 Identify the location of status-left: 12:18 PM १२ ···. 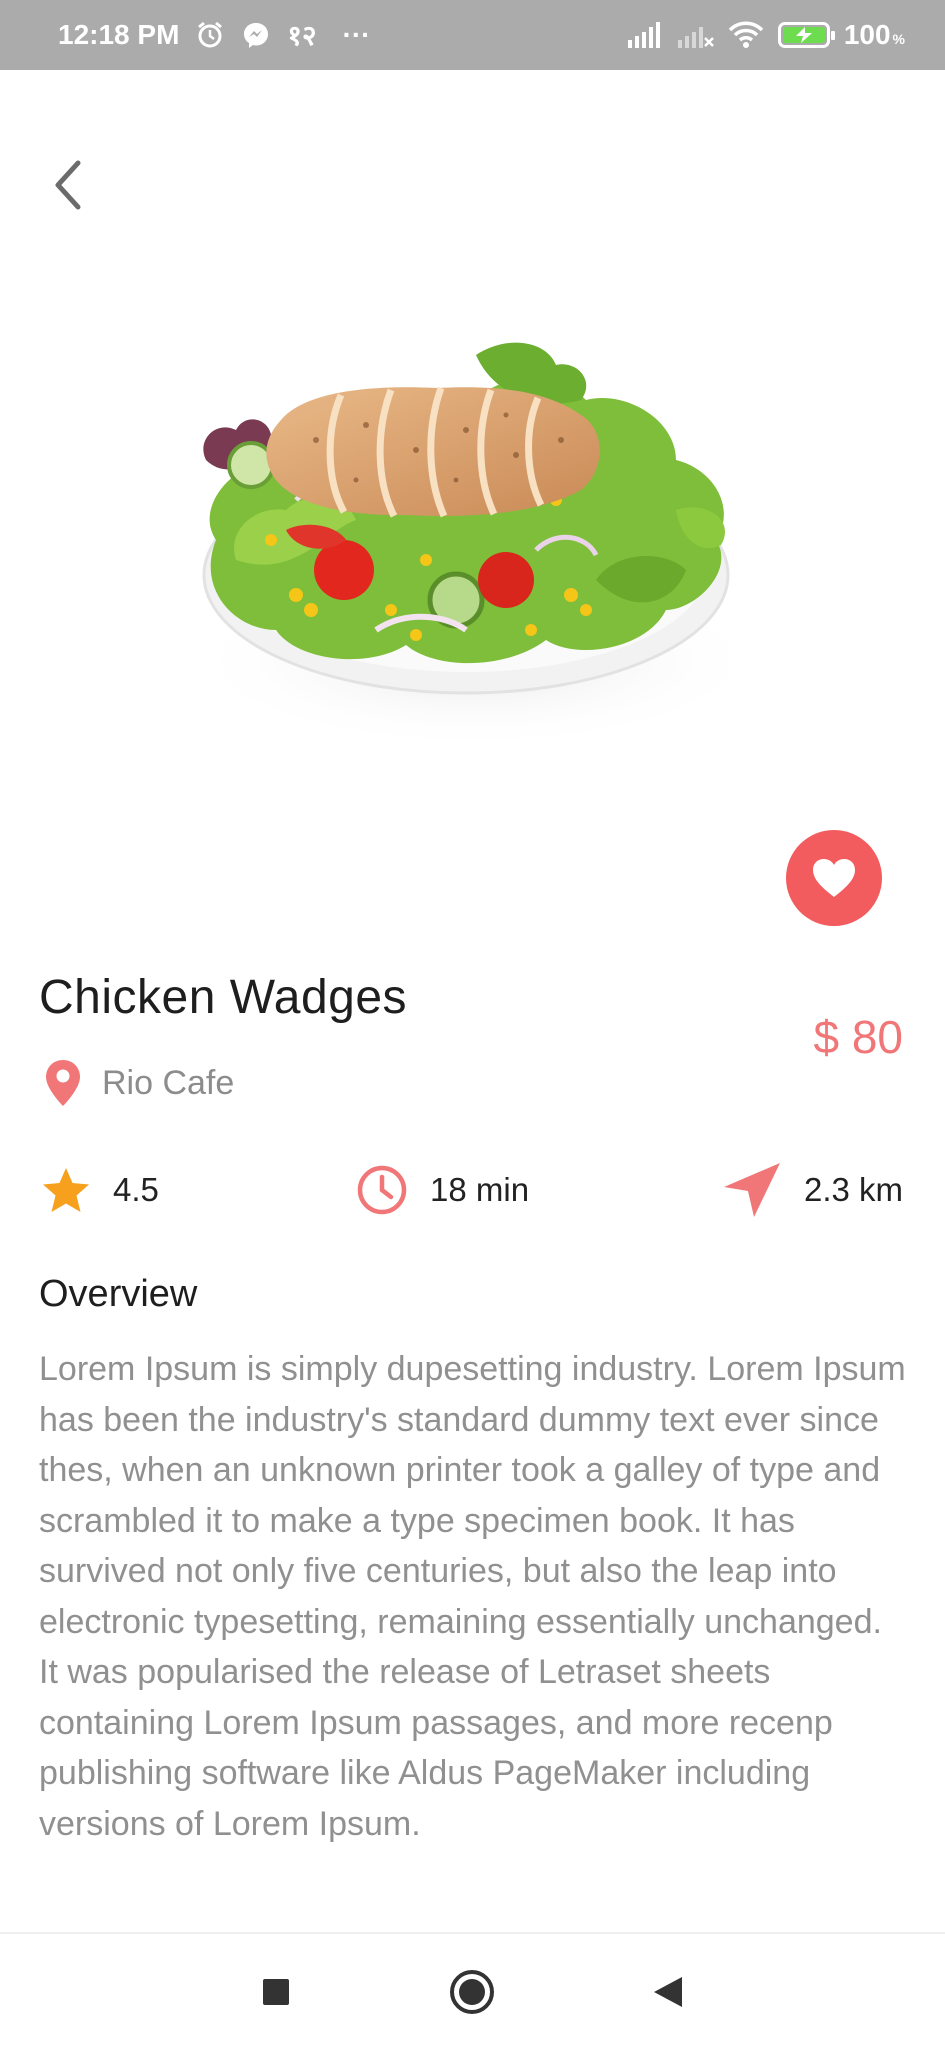
(214, 35).